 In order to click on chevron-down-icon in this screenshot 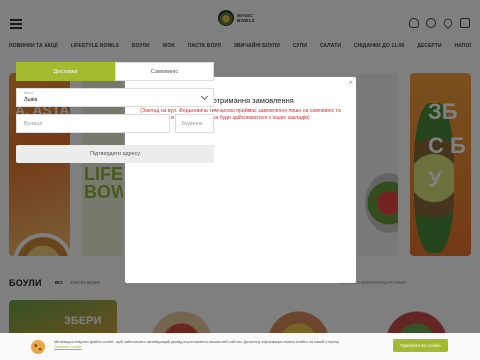, I will do `click(204, 96)`.